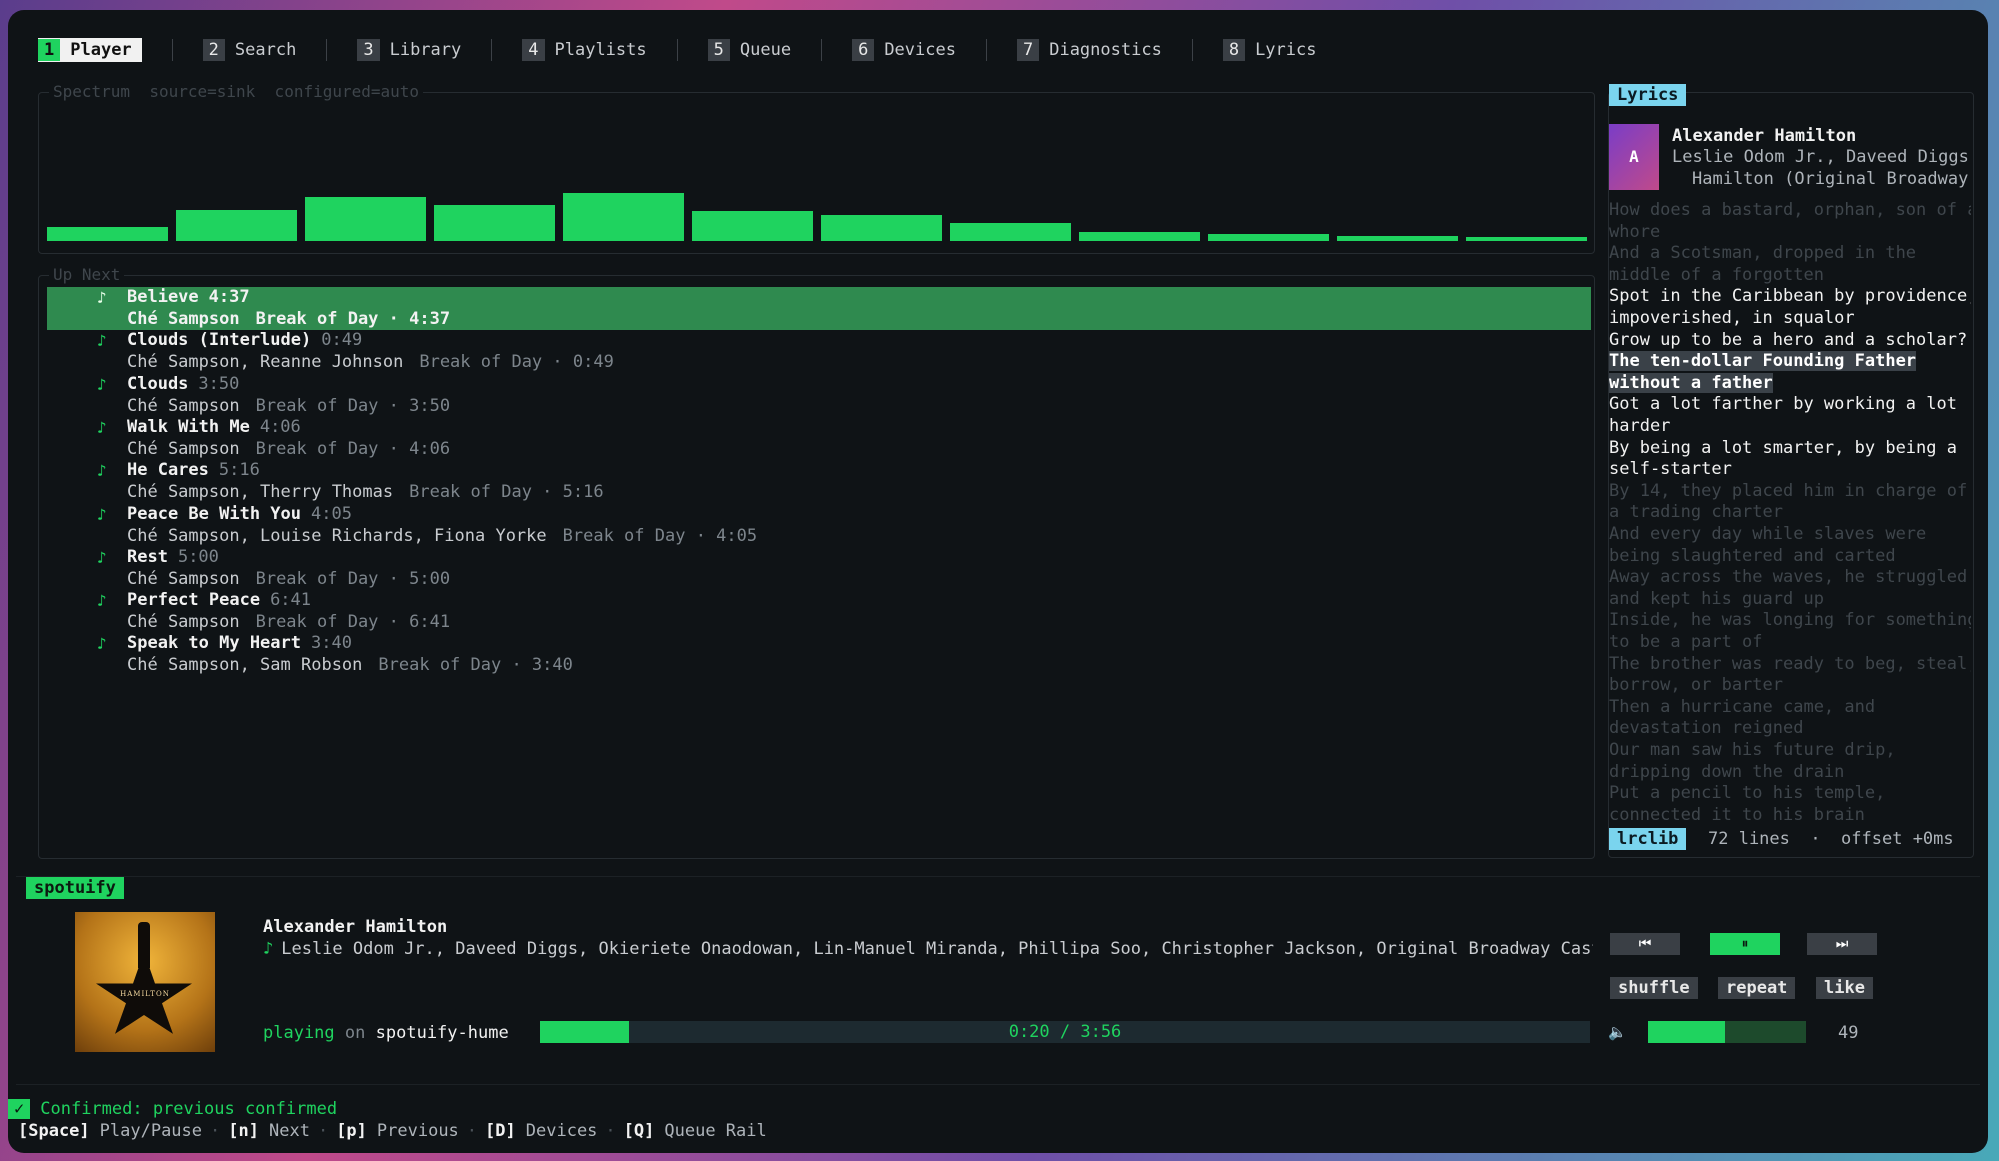 This screenshot has height=1161, width=1999. What do you see at coordinates (1790, 534) in the screenshot?
I see `lyric-line: And every day while slaves were` at bounding box center [1790, 534].